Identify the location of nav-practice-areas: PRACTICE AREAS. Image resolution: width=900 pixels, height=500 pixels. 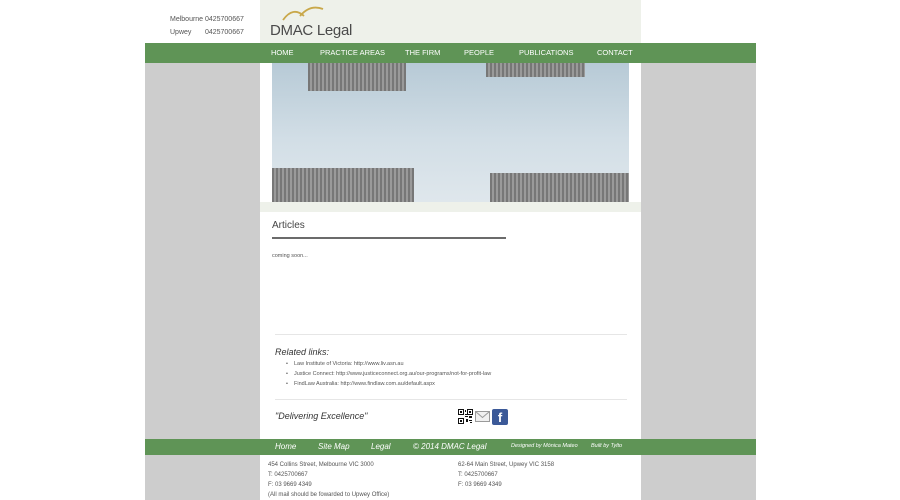
(352, 52).